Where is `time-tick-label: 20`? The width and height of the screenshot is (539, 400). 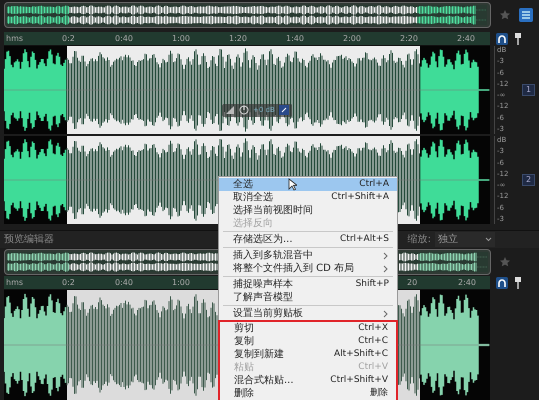
time-tick-label: 20 is located at coordinates (412, 282).